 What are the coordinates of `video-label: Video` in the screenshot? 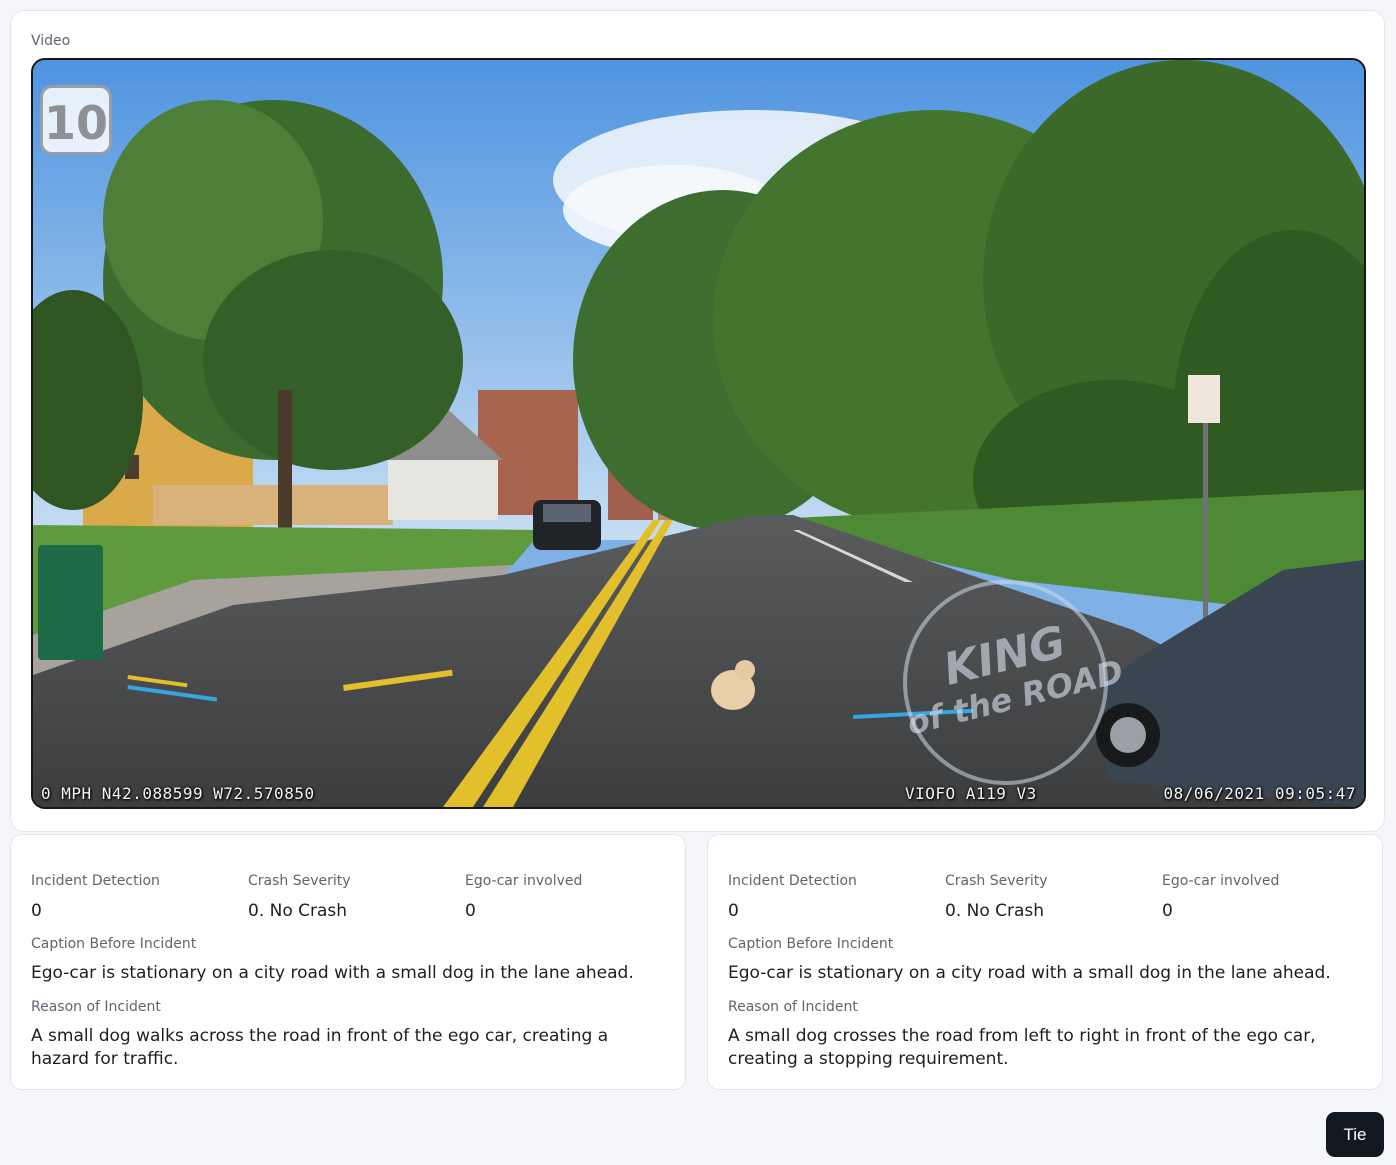 It's located at (51, 41).